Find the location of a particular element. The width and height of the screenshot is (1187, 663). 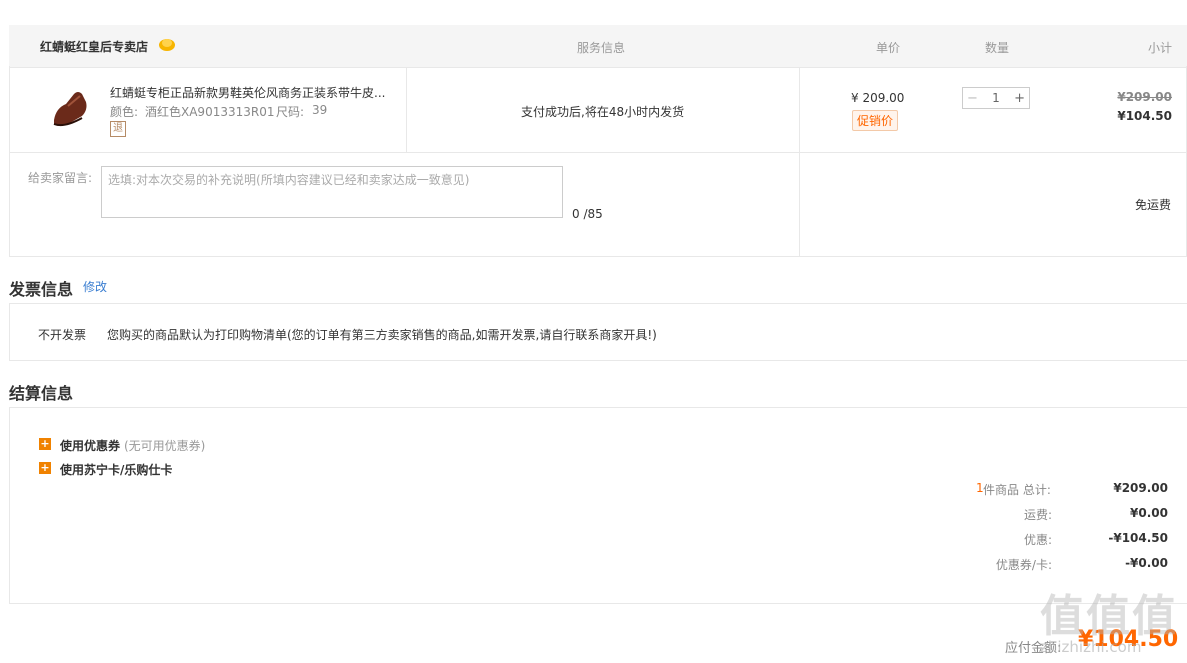

invoice-edit-link: 修改 is located at coordinates (95, 286).